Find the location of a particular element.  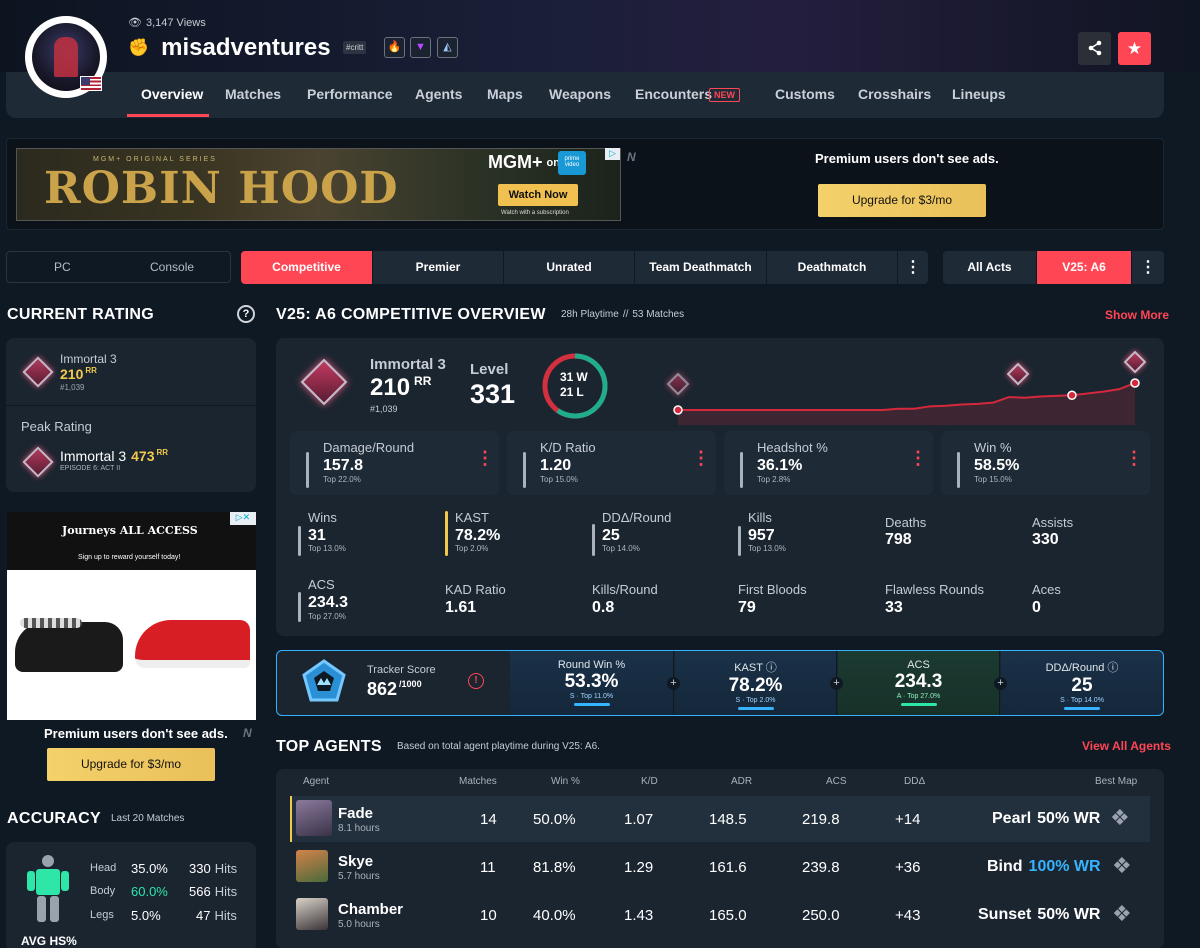

stat-box-headshot is located at coordinates (828, 463).